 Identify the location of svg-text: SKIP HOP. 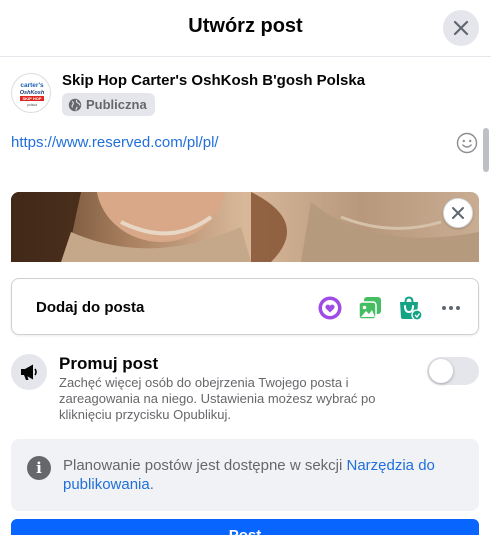
(31, 98).